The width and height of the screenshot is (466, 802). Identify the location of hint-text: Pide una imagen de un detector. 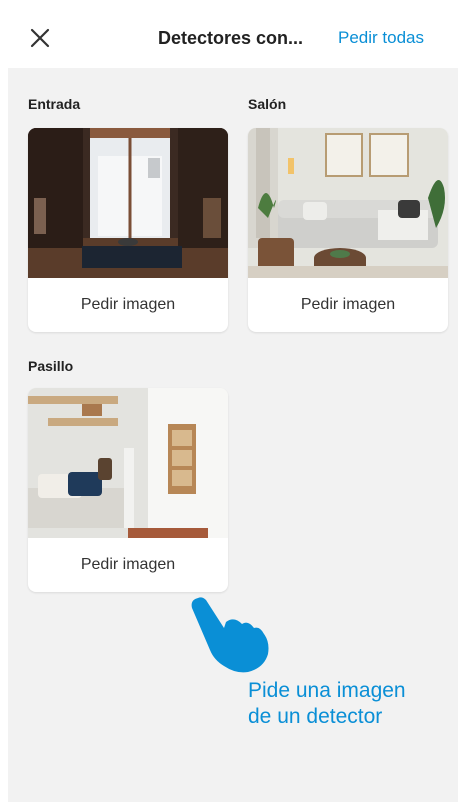
(353, 704).